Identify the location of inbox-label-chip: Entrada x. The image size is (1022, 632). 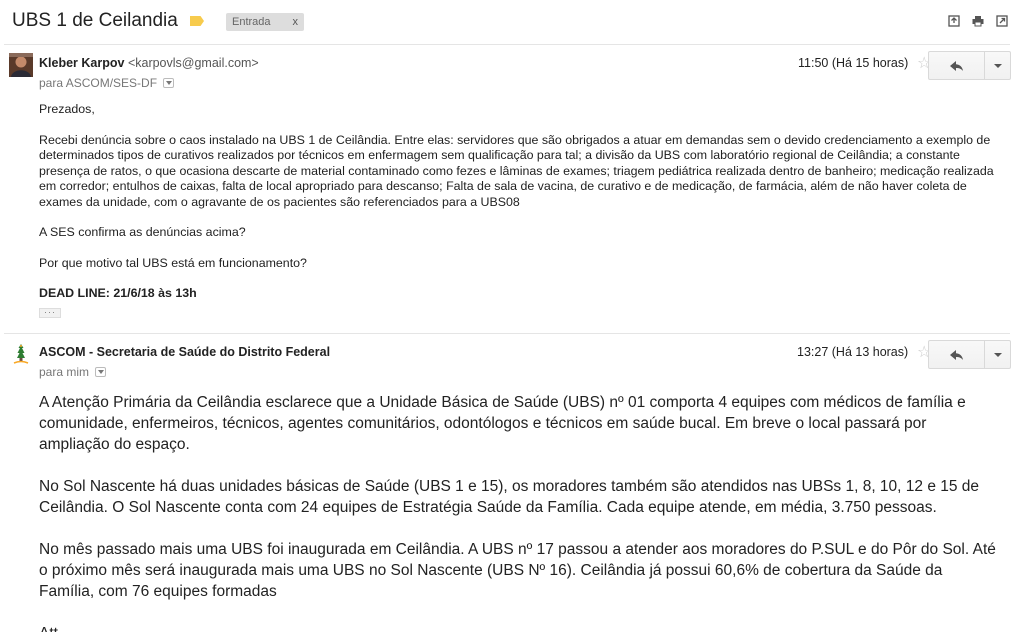
(265, 22).